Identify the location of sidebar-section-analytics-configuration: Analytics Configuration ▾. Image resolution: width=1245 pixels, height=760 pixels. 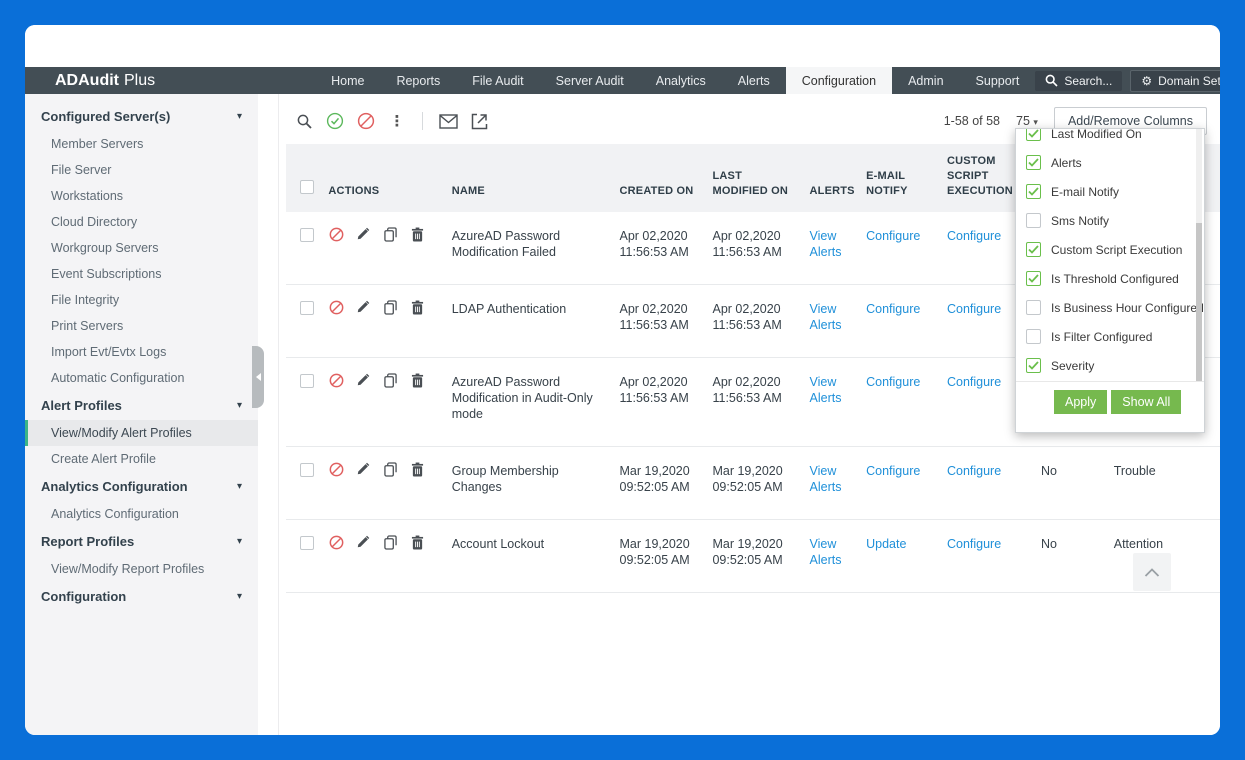
(141, 486).